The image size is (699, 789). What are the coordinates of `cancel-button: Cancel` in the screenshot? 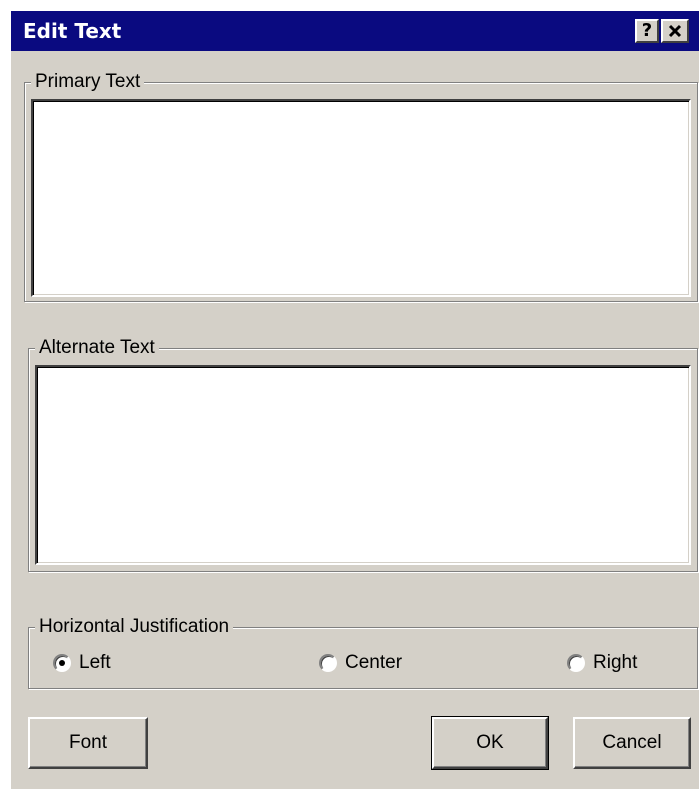 It's located at (632, 743).